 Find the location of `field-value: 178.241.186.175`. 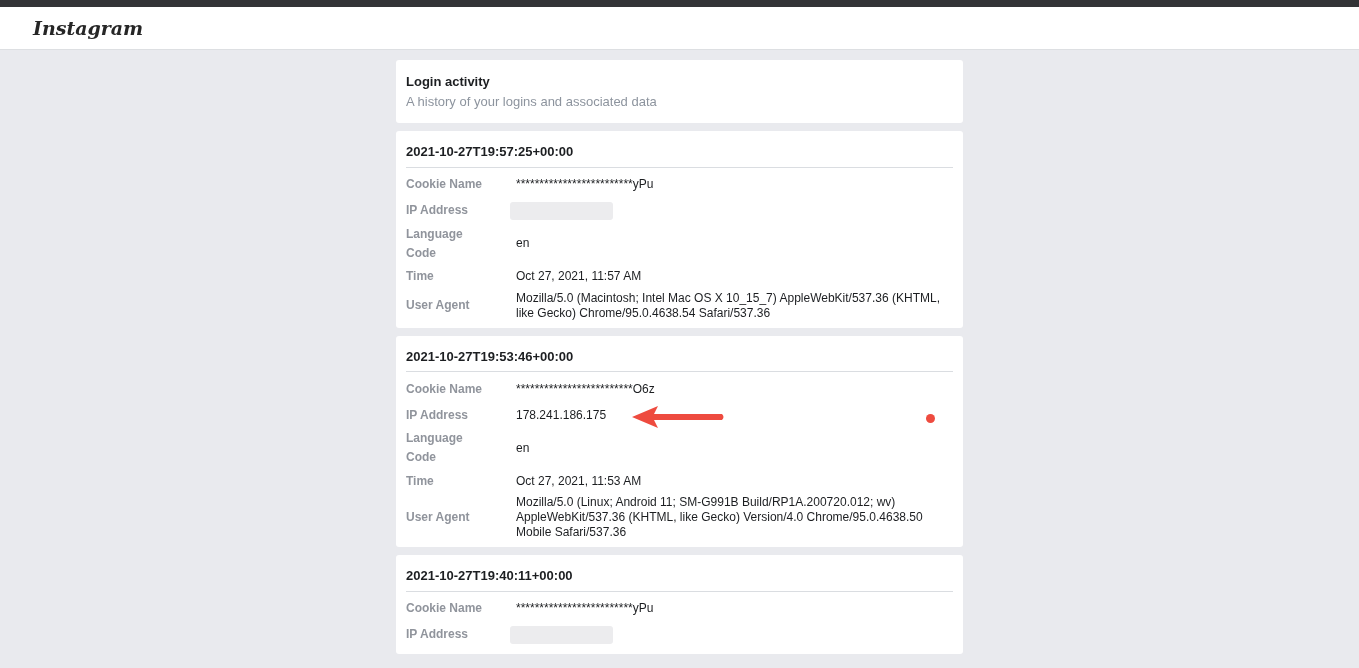

field-value: 178.241.186.175 is located at coordinates (561, 415).